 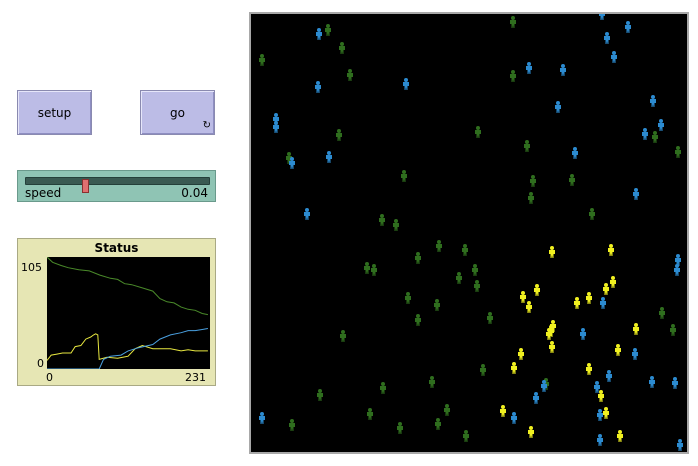 What do you see at coordinates (43, 193) in the screenshot?
I see `slider-name: speed` at bounding box center [43, 193].